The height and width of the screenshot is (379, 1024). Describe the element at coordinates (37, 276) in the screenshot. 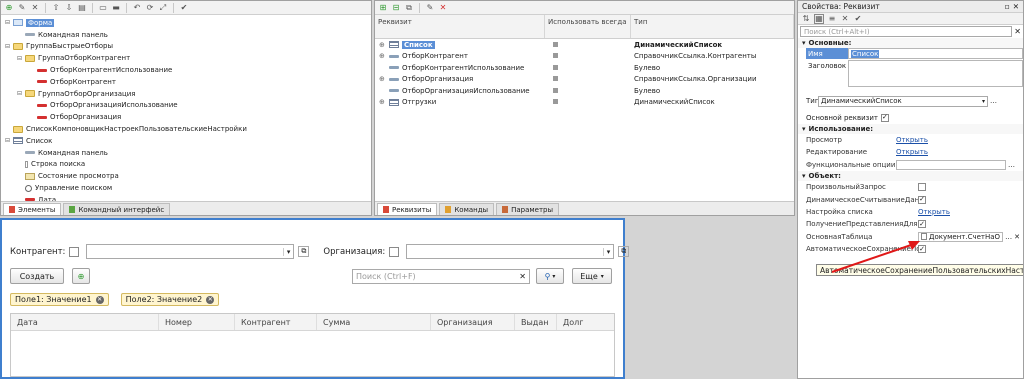

I see `create-button: Создать` at that location.